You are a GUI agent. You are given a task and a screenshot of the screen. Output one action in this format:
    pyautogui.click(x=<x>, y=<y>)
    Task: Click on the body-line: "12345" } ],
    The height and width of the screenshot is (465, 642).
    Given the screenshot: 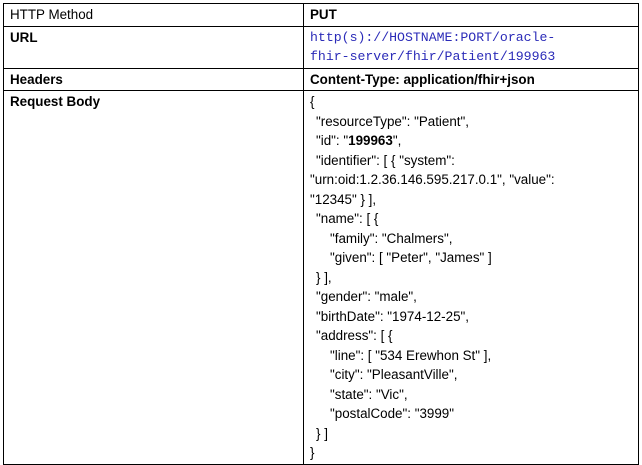 What is the action you would take?
    pyautogui.click(x=343, y=199)
    